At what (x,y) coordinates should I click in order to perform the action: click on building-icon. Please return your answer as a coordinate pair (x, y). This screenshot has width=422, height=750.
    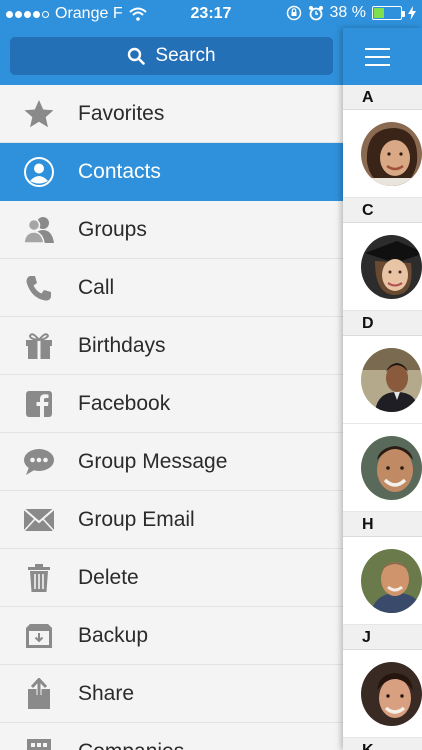
    Looking at the image, I should click on (39, 744).